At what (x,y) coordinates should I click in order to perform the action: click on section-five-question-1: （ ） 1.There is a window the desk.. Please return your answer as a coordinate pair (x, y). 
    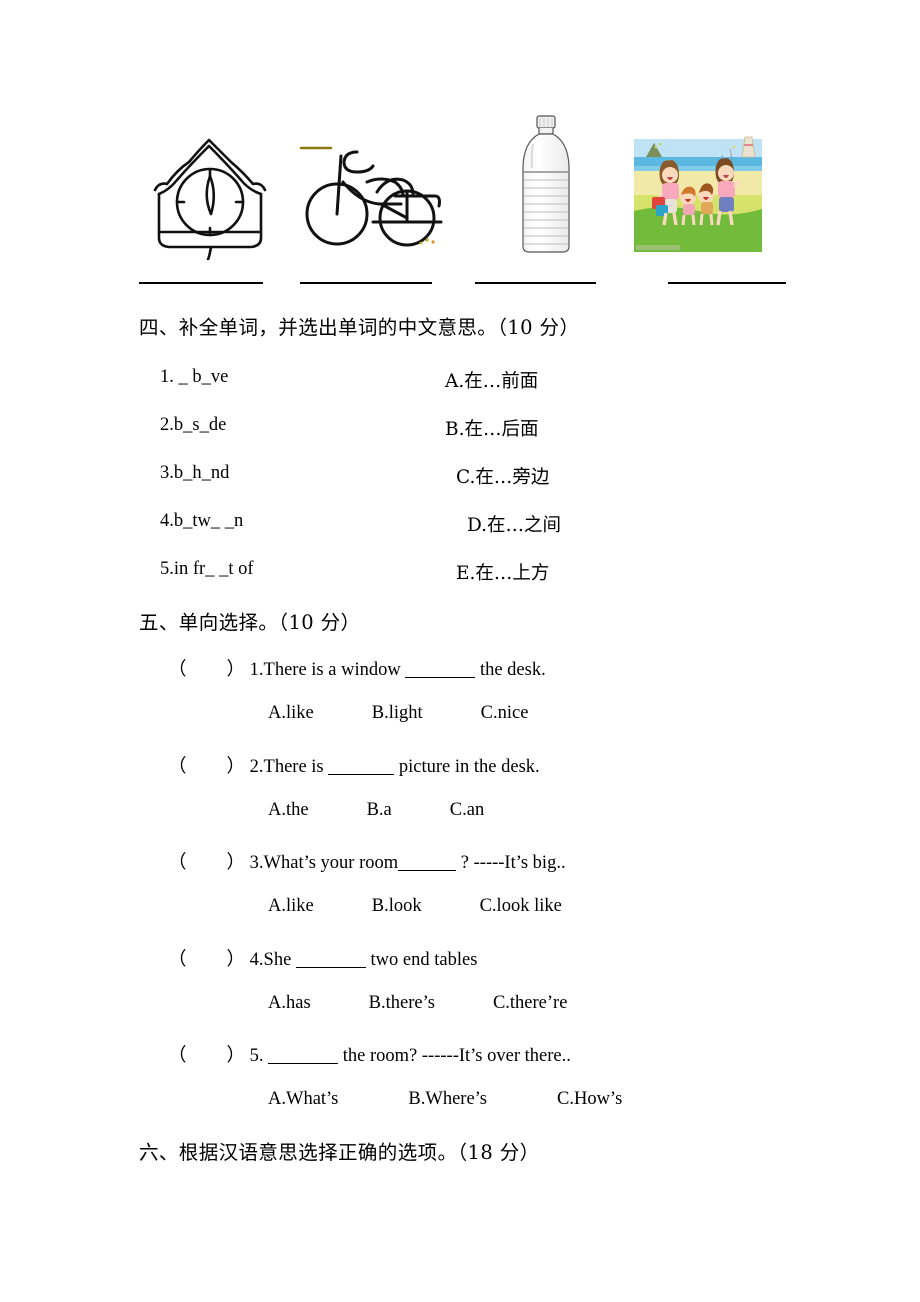
    Looking at the image, I should click on (357, 668).